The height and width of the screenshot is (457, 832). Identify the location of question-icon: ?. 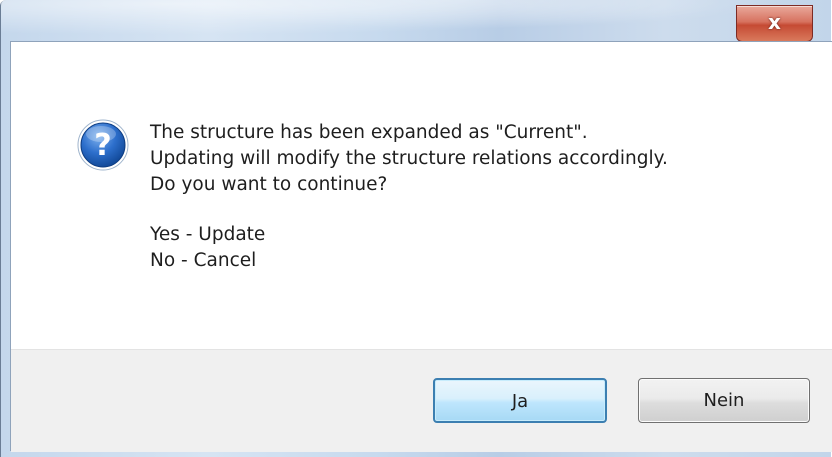
(103, 145).